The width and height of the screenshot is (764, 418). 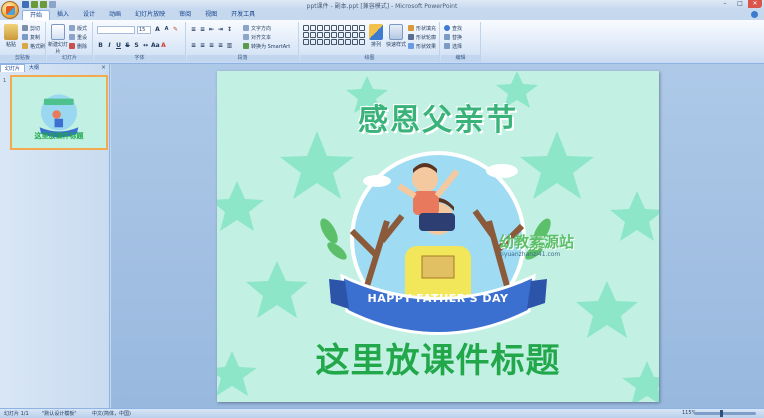 I want to click on arrange-label: 排列, so click(x=375, y=45).